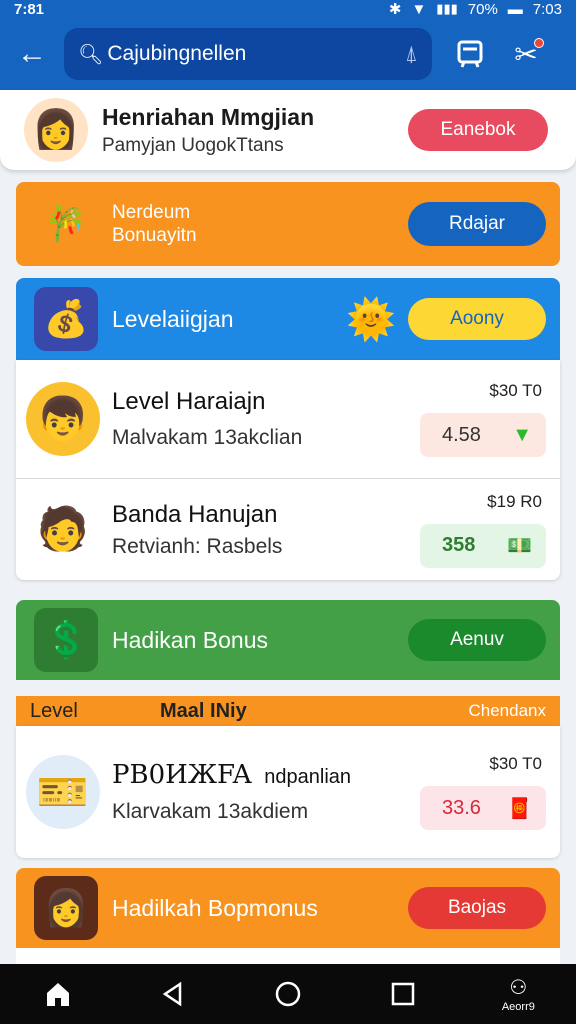 The width and height of the screenshot is (576, 1024). Describe the element at coordinates (526, 54) in the screenshot. I see `tools-button: ✂` at that location.